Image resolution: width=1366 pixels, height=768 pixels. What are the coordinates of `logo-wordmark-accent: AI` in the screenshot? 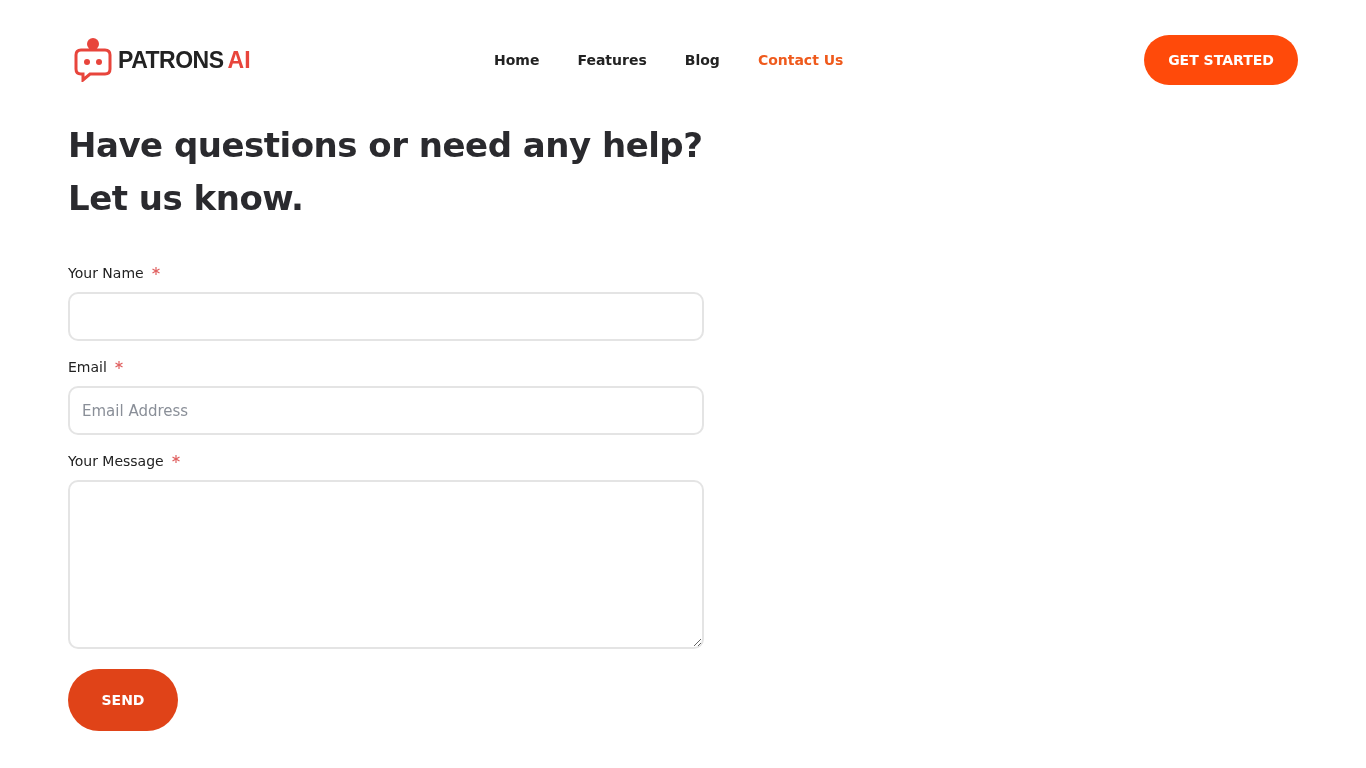 It's located at (239, 60).